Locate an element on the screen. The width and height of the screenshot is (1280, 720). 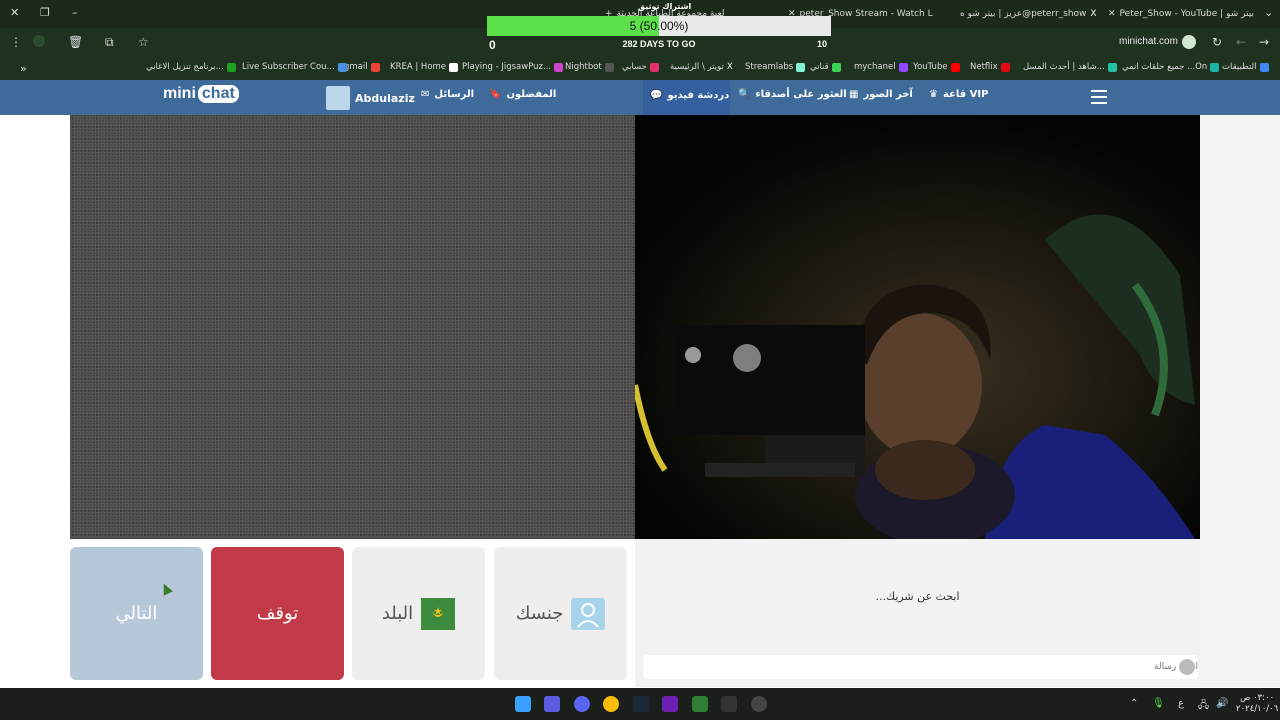
reload-icon: ↻ is located at coordinates (1217, 42).